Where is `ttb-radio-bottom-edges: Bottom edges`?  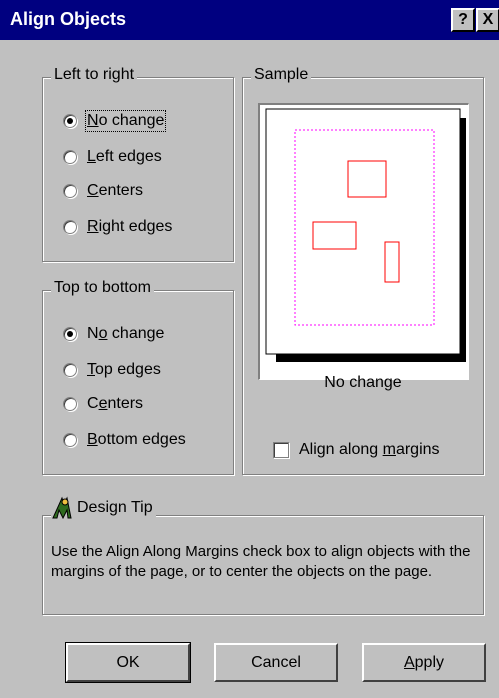
ttb-radio-bottom-edges: Bottom edges is located at coordinates (124, 440).